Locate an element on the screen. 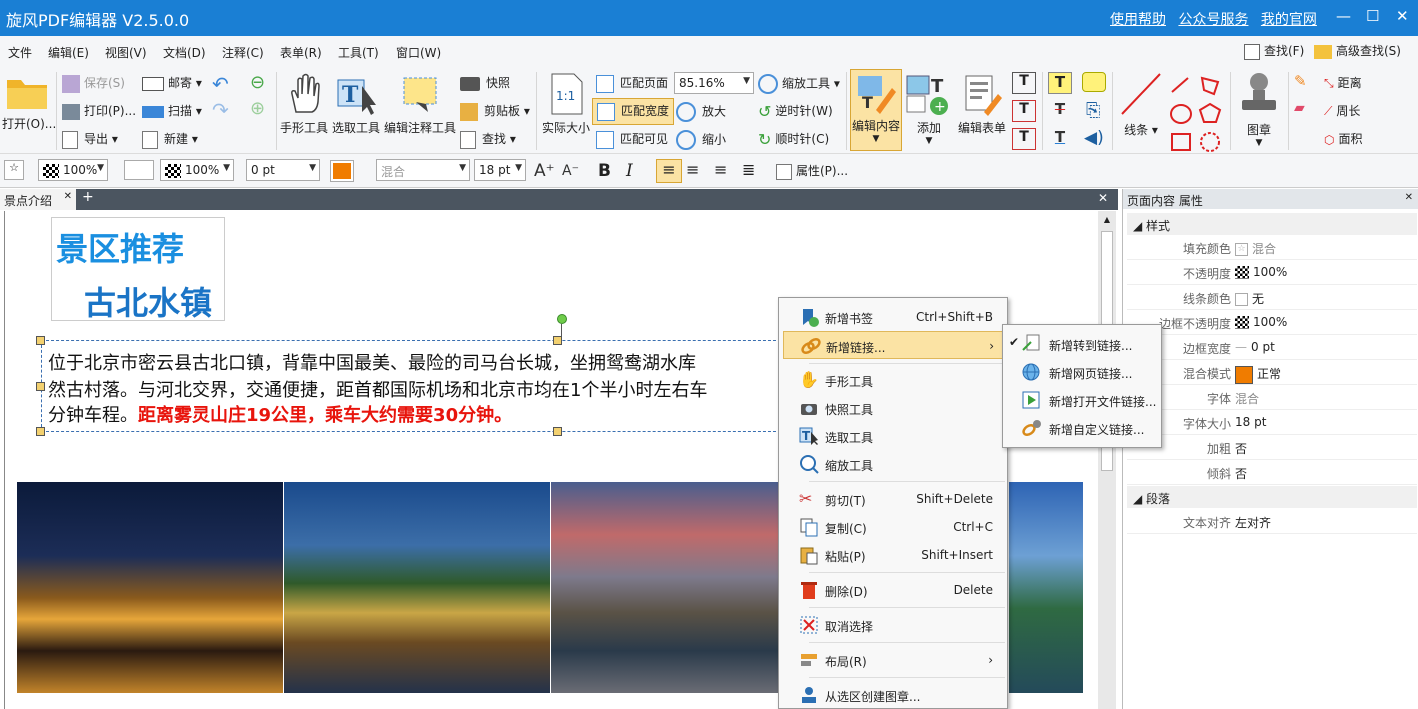 The image size is (1418, 709). prop-opacity: 不透明度 100% is located at coordinates (1272, 272).